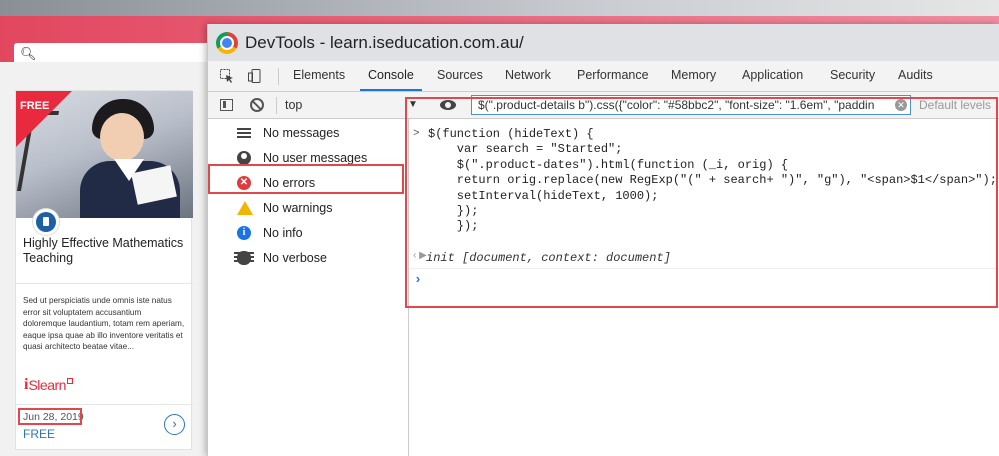 The height and width of the screenshot is (456, 999). Describe the element at coordinates (613, 75) in the screenshot. I see `tab-performance: Performance` at that location.